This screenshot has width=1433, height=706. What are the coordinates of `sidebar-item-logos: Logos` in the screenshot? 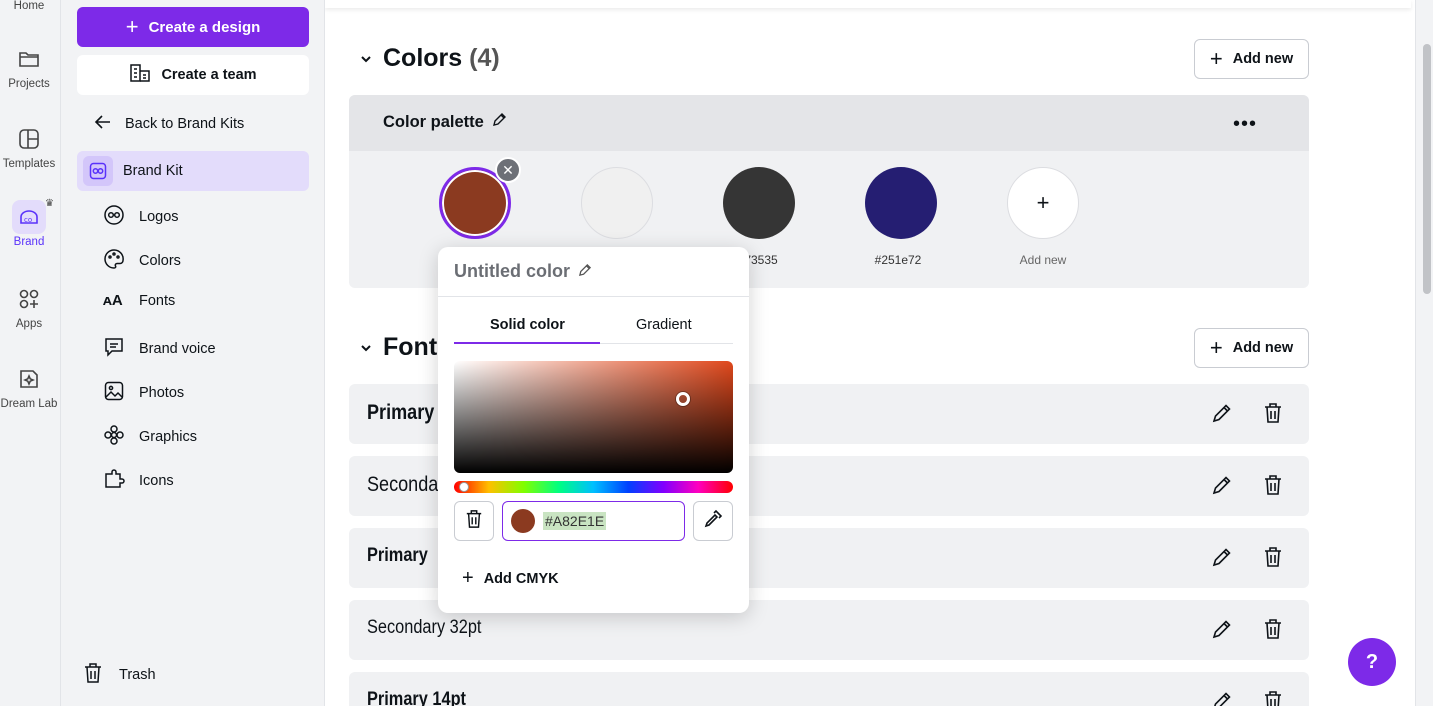 It's located at (141, 217).